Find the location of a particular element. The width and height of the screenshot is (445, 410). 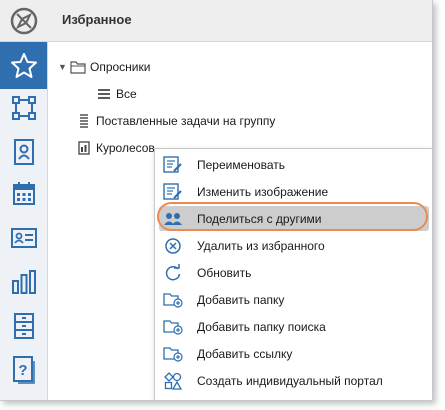

sidebar-item-archive is located at coordinates (23, 325).